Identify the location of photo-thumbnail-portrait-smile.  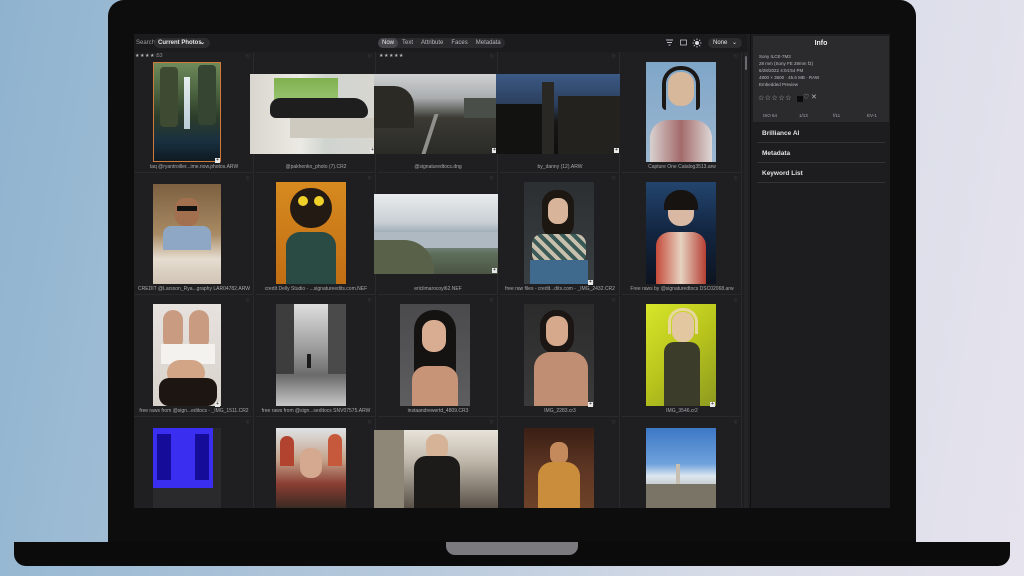
(681, 112).